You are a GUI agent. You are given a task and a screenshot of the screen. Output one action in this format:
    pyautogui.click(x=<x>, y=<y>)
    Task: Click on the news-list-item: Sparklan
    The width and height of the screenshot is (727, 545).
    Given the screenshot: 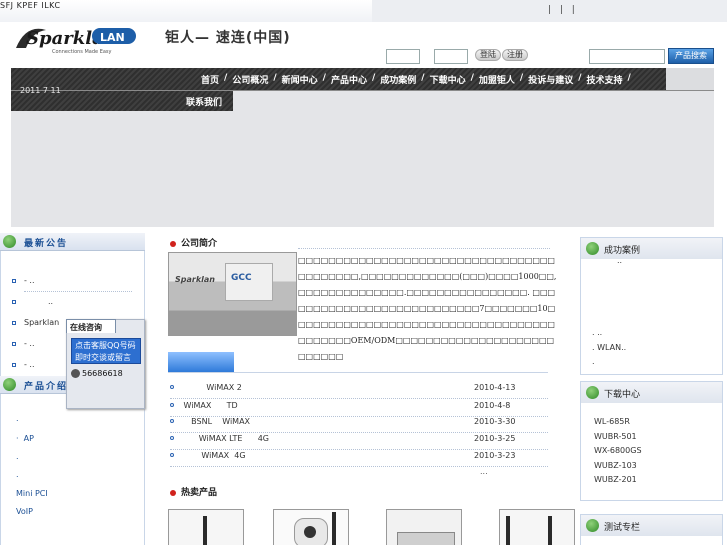 What is the action you would take?
    pyautogui.click(x=35, y=322)
    